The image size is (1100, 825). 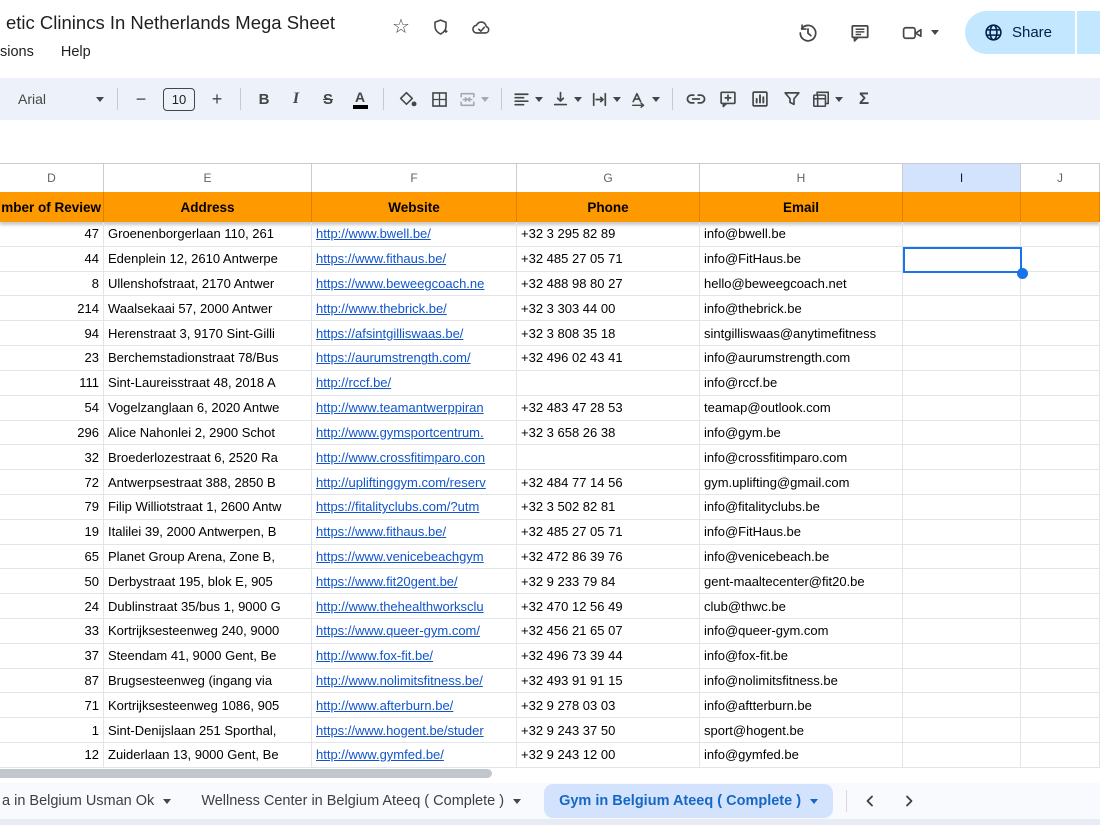 What do you see at coordinates (608, 358) in the screenshot?
I see `cell-phone: +32 496 02 43 41` at bounding box center [608, 358].